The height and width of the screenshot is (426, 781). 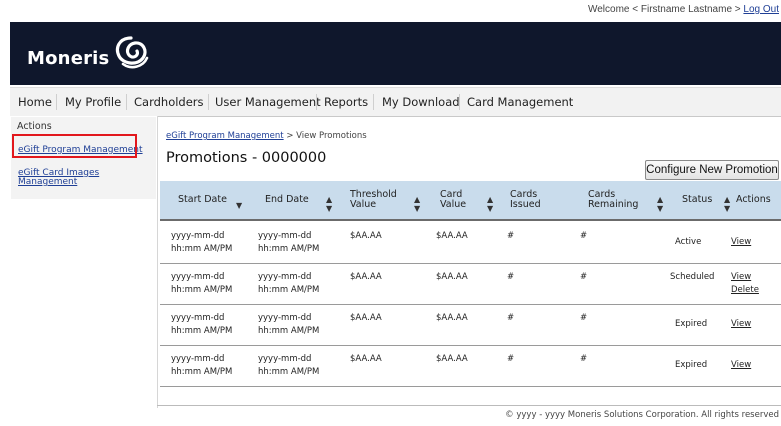 What do you see at coordinates (469, 405) in the screenshot?
I see `content-divider` at bounding box center [469, 405].